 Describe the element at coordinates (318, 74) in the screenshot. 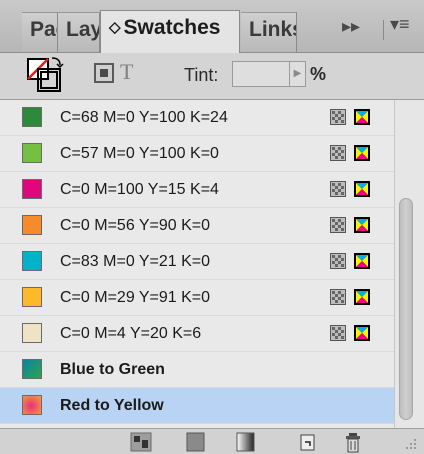

I see `tint-unit: %` at that location.